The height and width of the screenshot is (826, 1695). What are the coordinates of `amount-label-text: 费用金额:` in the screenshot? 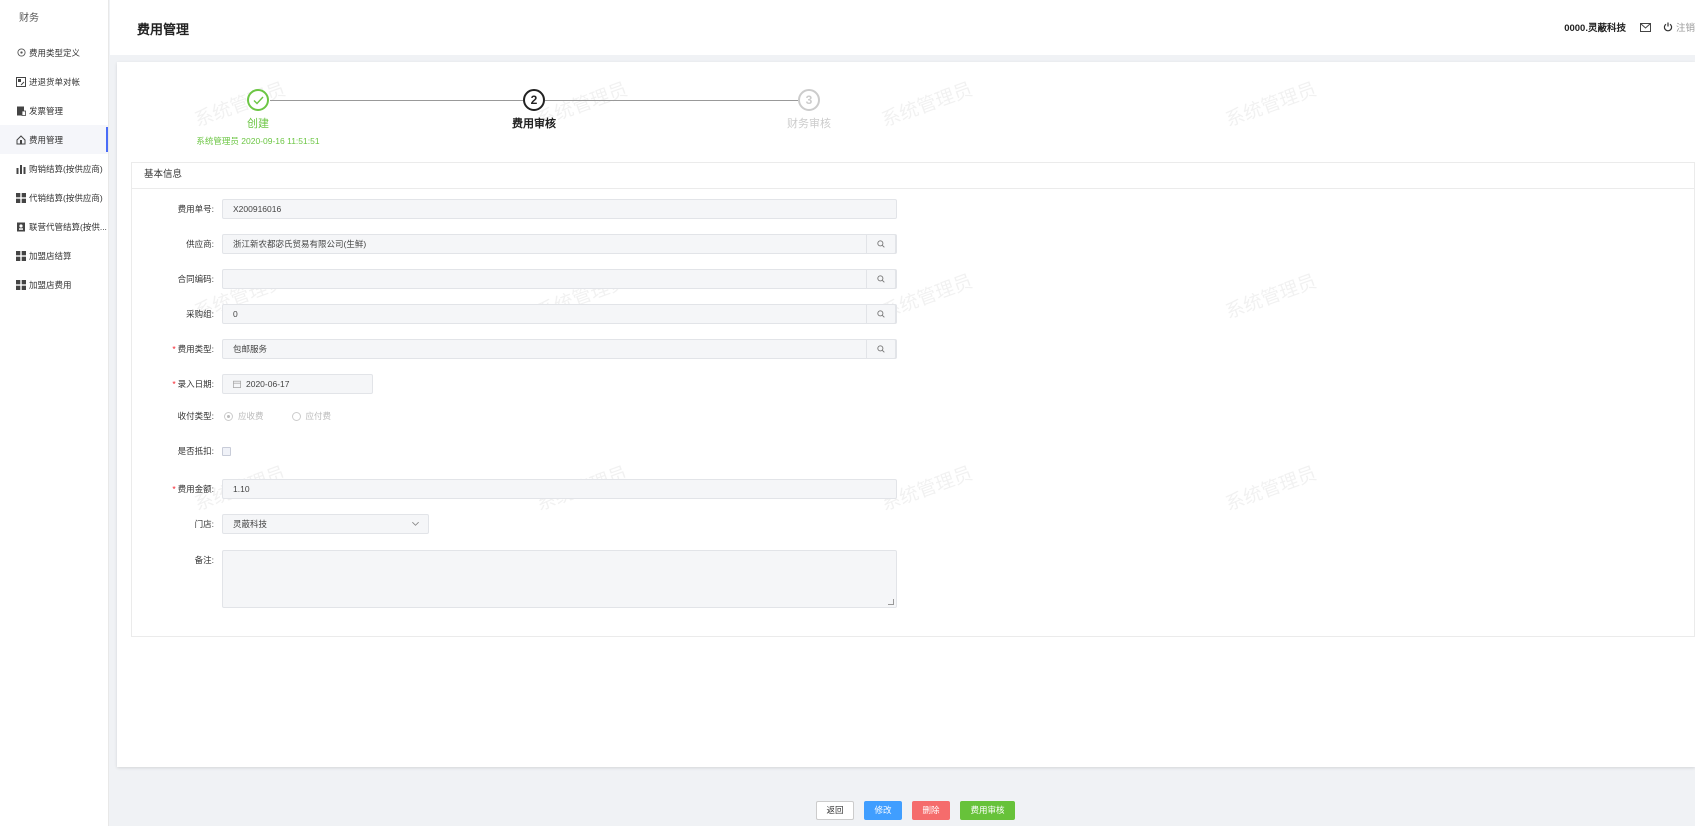 It's located at (195, 489).